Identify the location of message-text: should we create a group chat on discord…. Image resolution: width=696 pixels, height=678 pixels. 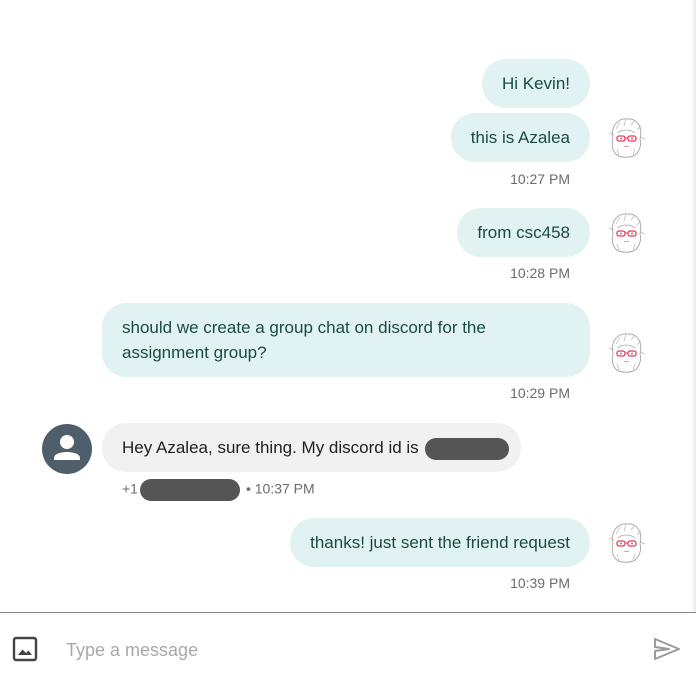
(304, 340).